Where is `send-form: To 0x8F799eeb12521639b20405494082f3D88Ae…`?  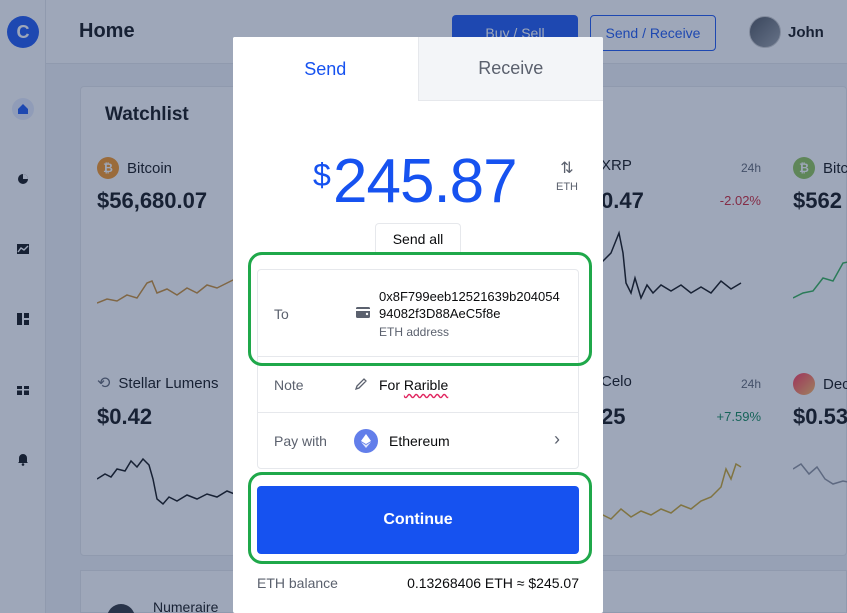
send-form: To 0x8F799eeb12521639b20405494082f3D88Ae… is located at coordinates (418, 369).